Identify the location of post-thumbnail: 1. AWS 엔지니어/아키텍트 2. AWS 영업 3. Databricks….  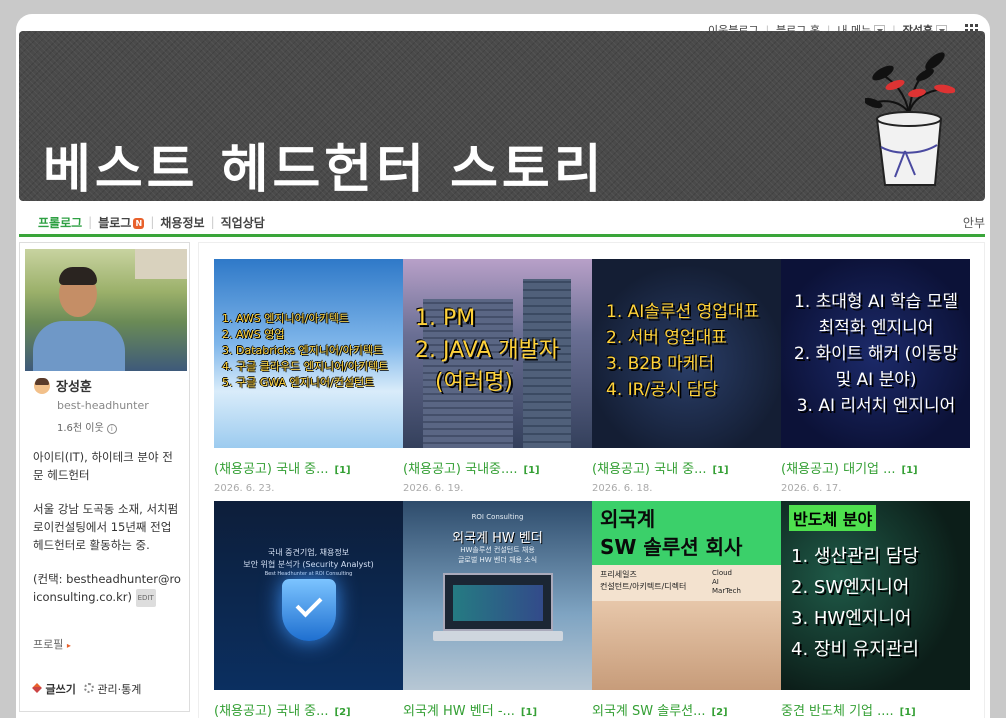
(308, 353).